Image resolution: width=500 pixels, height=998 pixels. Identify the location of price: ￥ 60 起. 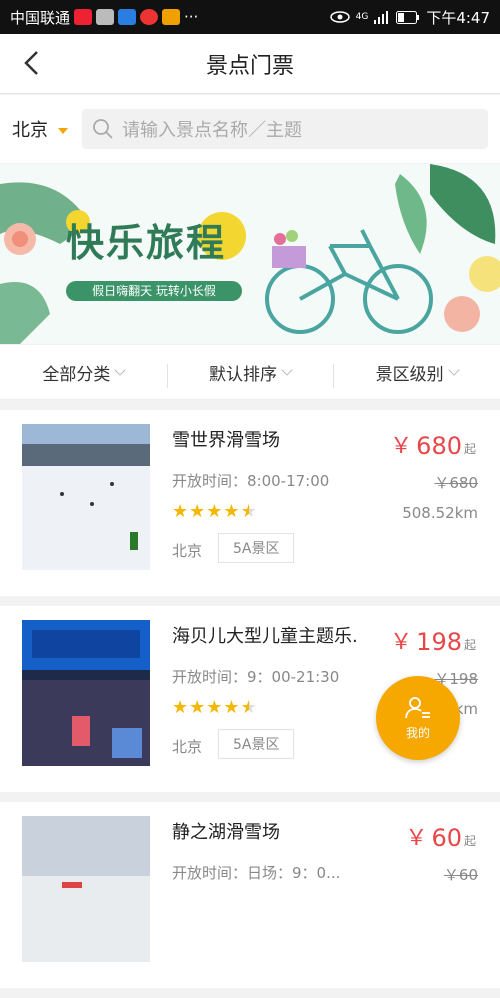
(440, 836).